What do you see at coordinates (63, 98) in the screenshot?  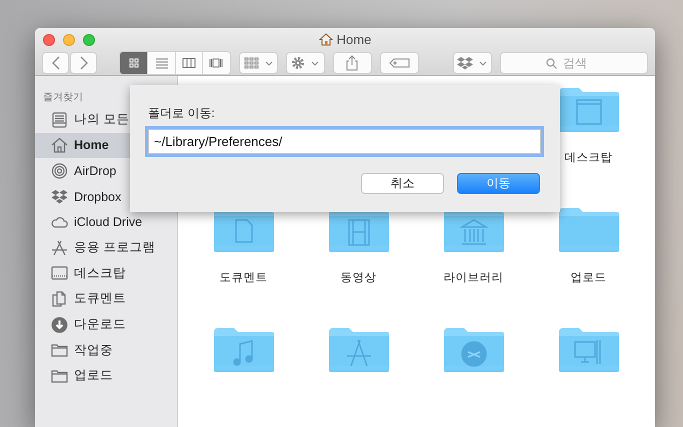 I see `sidebar-heading: 즐겨찾기` at bounding box center [63, 98].